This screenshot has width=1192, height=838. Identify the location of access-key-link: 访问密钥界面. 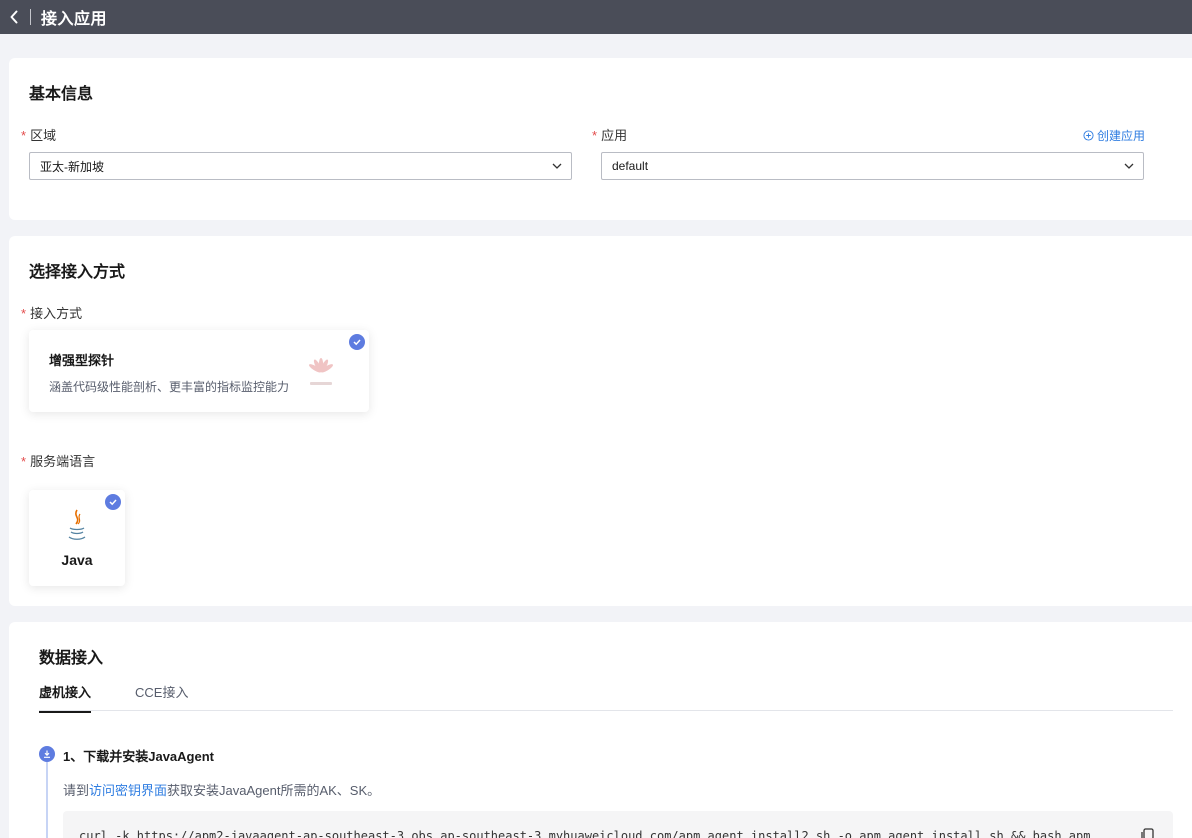
(128, 790).